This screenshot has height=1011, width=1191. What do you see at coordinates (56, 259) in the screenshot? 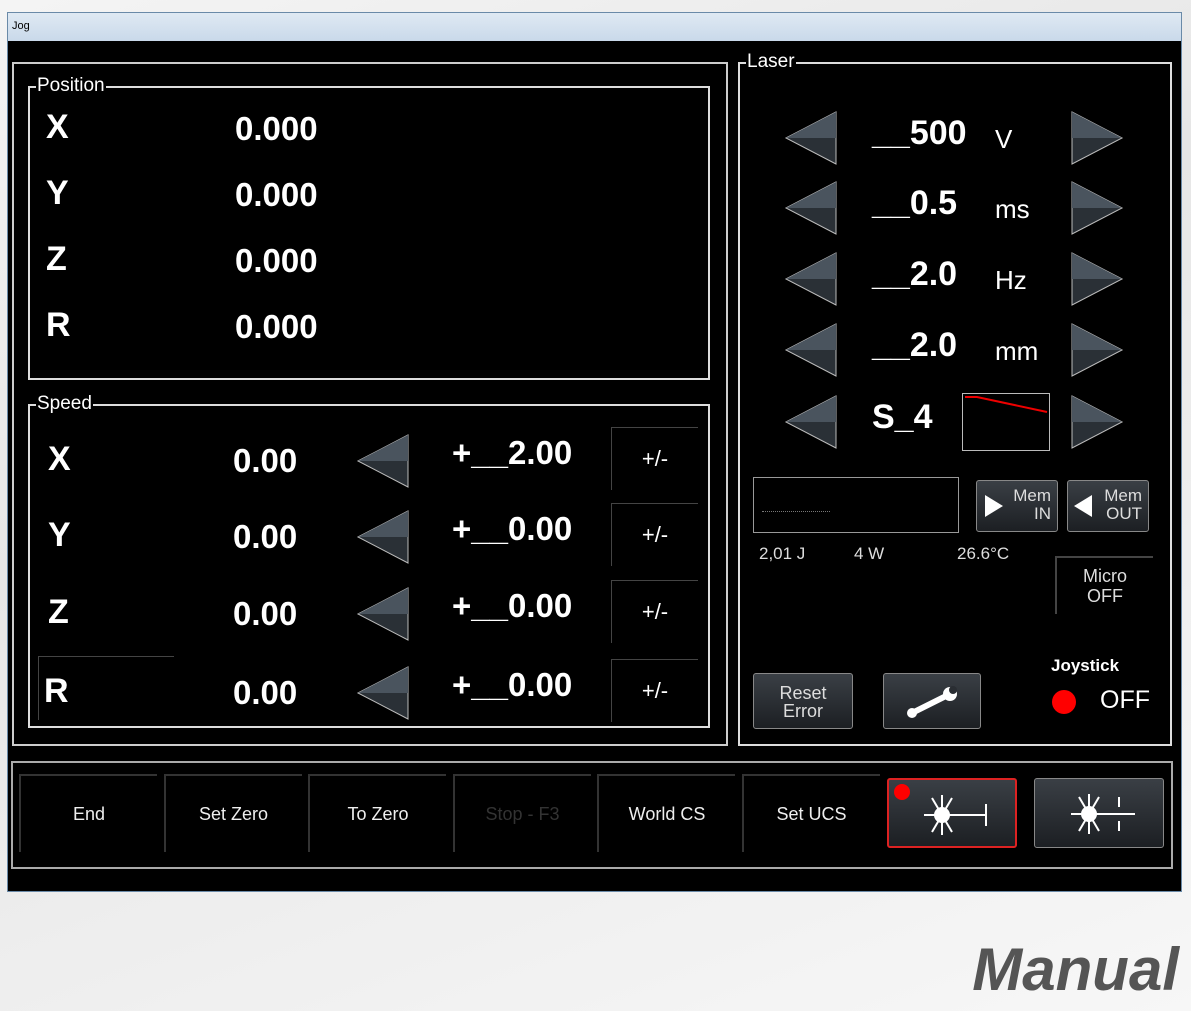
I see `position-axis-z: Z` at bounding box center [56, 259].